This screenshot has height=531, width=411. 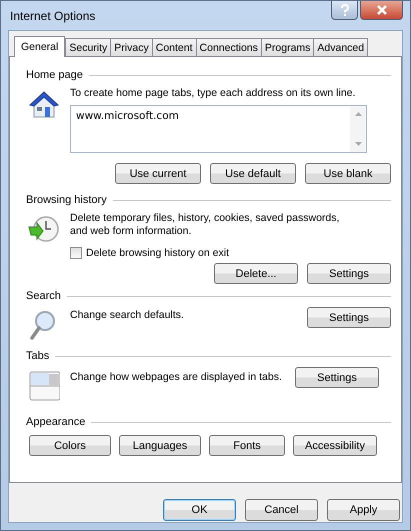 What do you see at coordinates (52, 15) in the screenshot?
I see `window-title: Internet Options` at bounding box center [52, 15].